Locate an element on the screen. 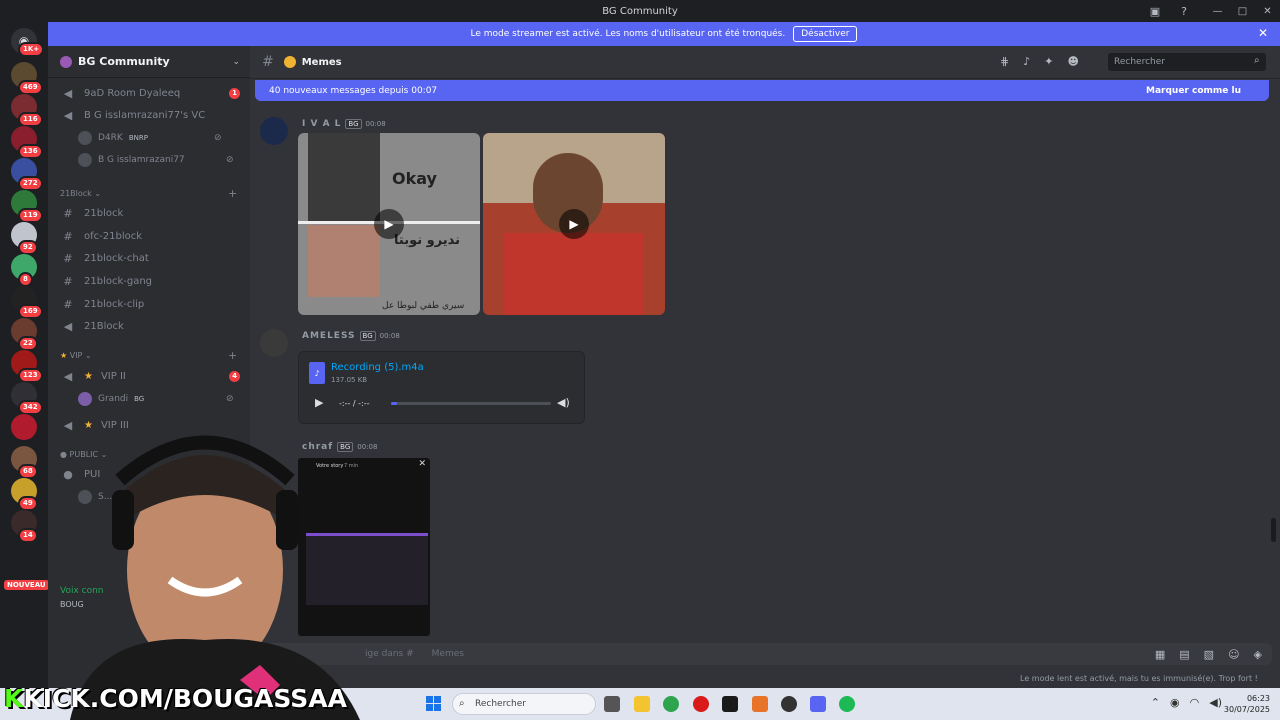 This screenshot has width=1280, height=720. chevron-up-icon: ⌃ is located at coordinates (1155, 702).